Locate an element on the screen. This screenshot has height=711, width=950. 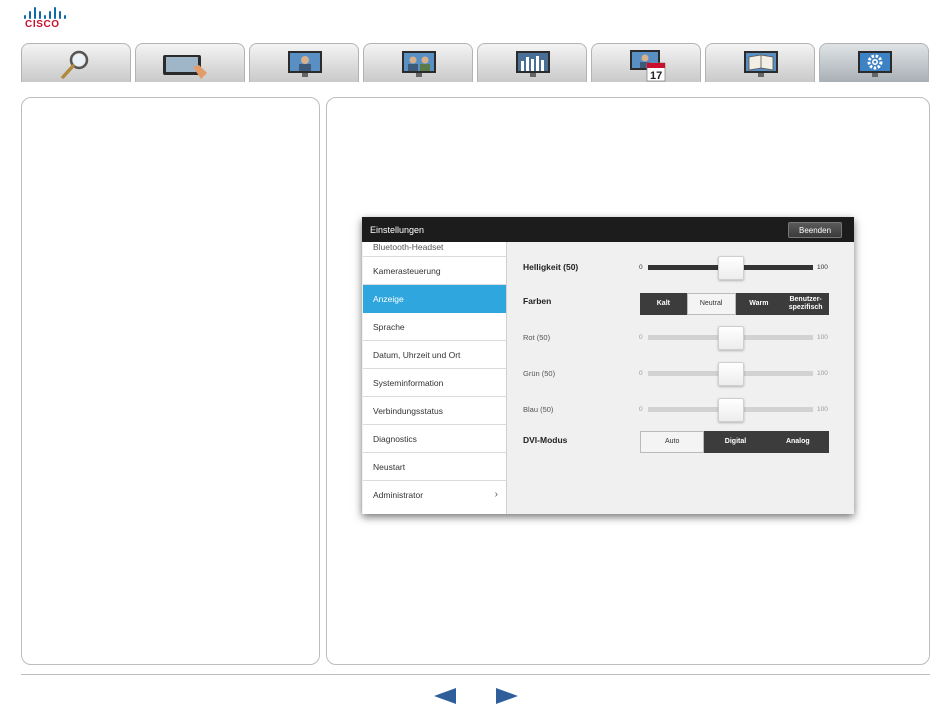
red-knob is located at coordinates (730, 338).